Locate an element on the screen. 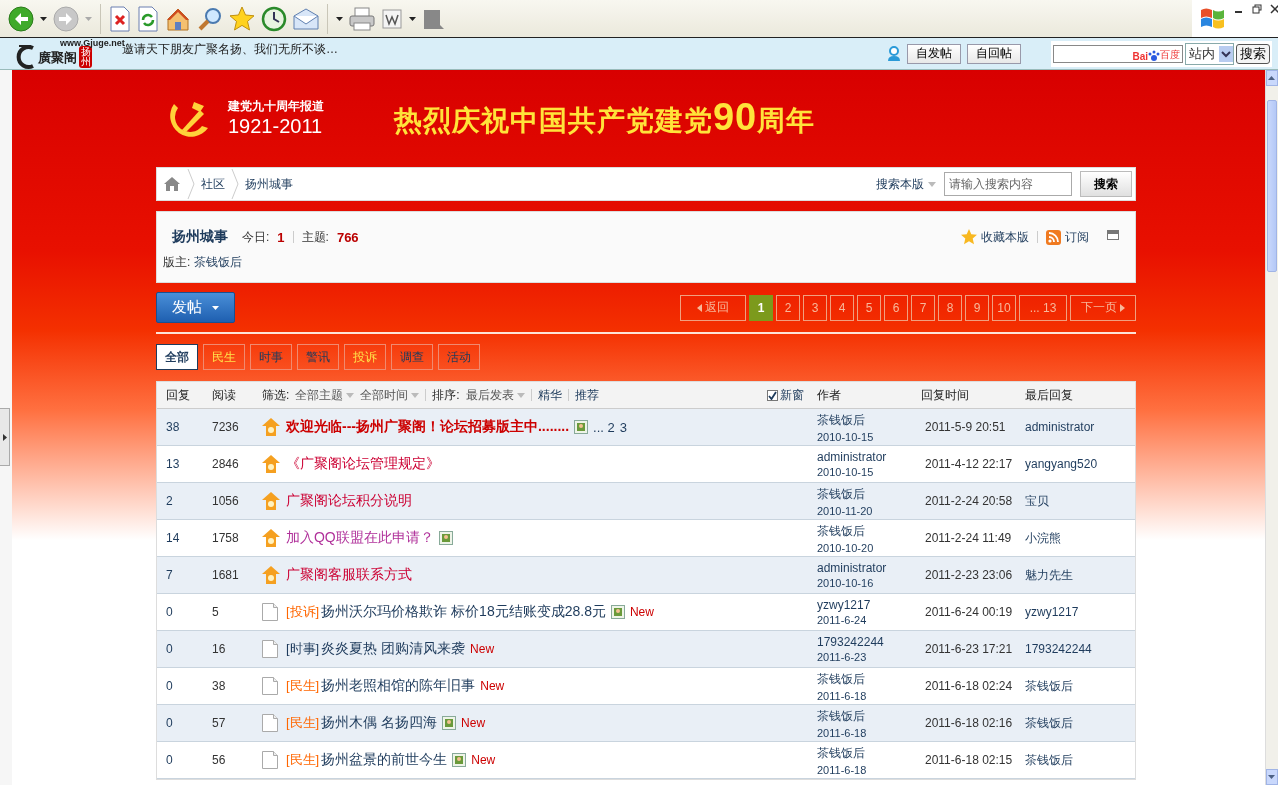 This screenshot has width=1278, height=786. topic-title-link: 扬州沃尔玛价格欺诈 标价18元结账变成28.8元 is located at coordinates (463, 612).